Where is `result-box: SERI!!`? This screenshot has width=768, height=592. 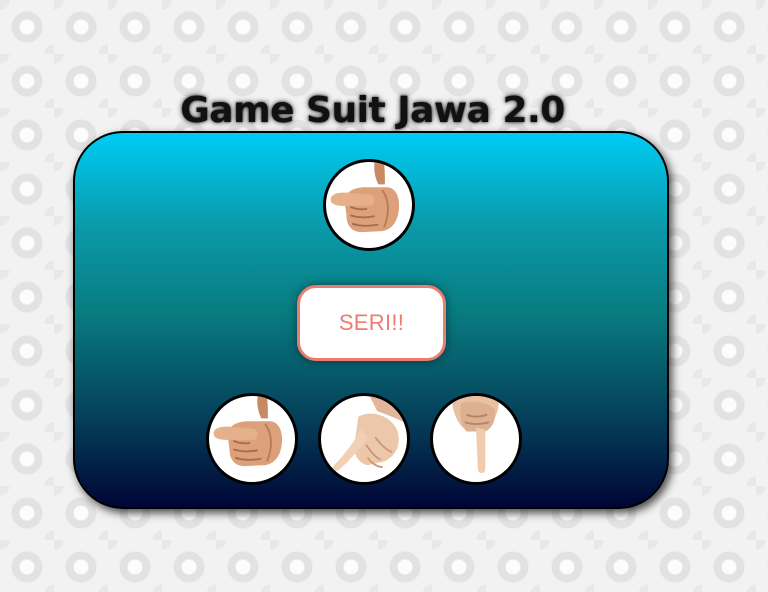
result-box: SERI!! is located at coordinates (371, 323).